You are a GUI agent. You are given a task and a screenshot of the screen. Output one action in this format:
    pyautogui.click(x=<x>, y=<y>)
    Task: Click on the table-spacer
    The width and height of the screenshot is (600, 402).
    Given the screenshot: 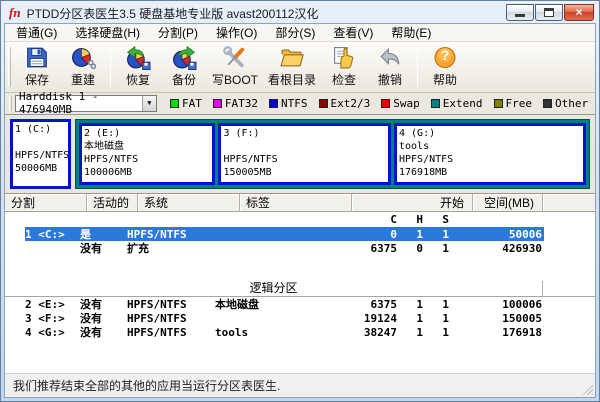 What is the action you would take?
    pyautogui.click(x=300, y=268)
    